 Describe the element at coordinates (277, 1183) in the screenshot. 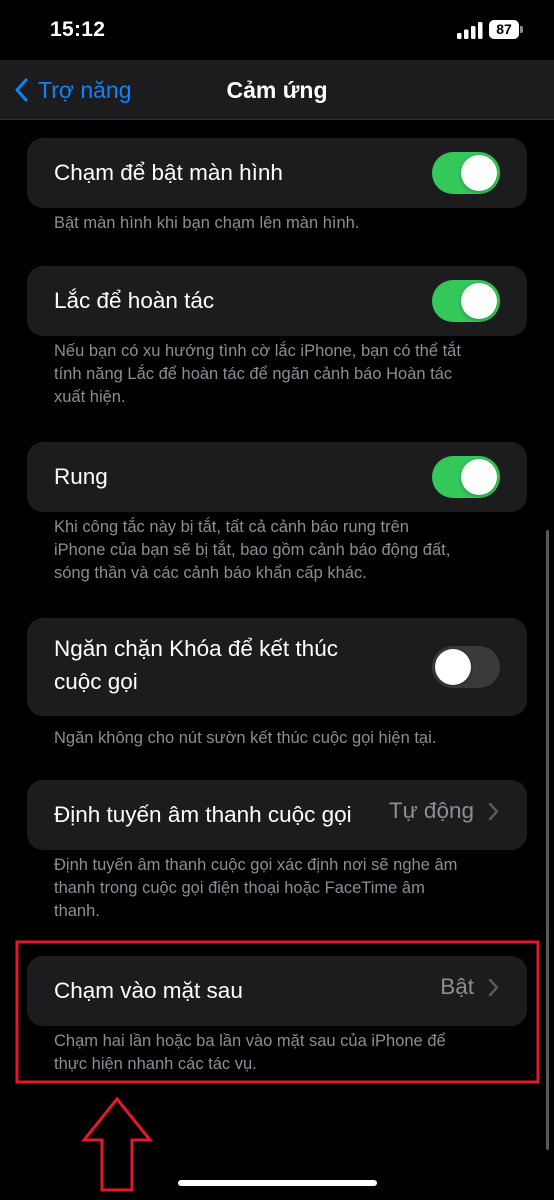

I see `home-indicator` at that location.